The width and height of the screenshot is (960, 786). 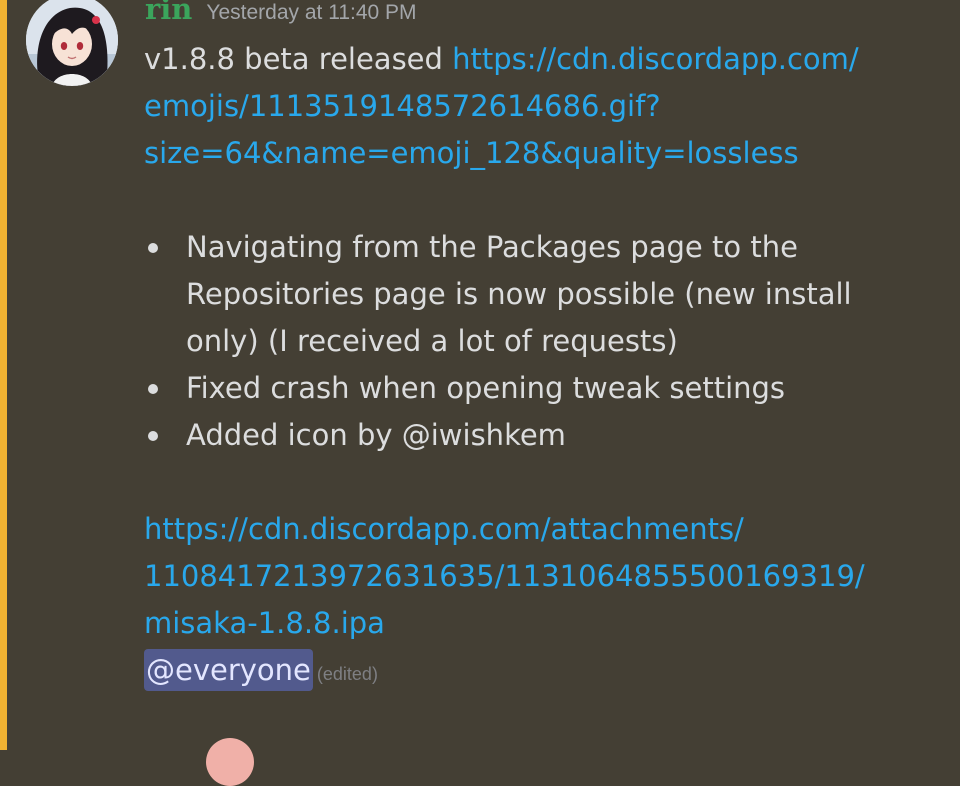 What do you see at coordinates (655, 59) in the screenshot?
I see `emoji-link: https://cdn.discordapp.com/` at bounding box center [655, 59].